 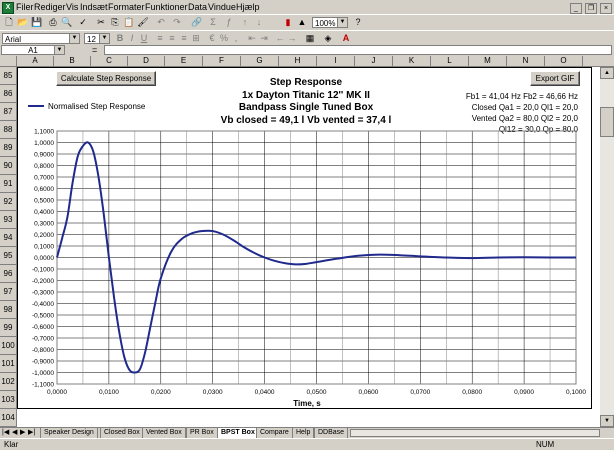 What do you see at coordinates (184, 38) in the screenshot?
I see `align-right-icon: ≡` at bounding box center [184, 38].